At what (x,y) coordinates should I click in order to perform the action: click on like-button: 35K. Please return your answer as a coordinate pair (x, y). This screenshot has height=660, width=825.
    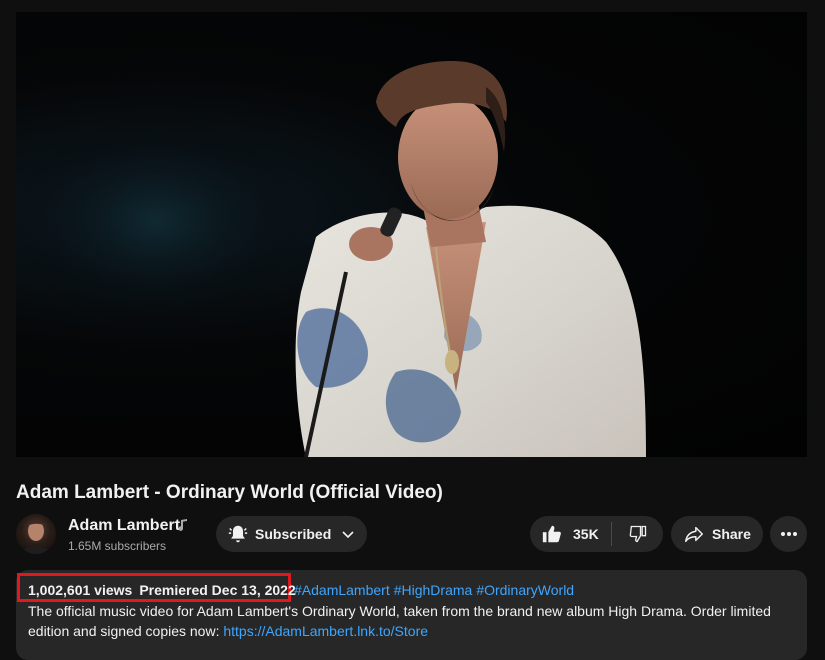
    Looking at the image, I should click on (570, 534).